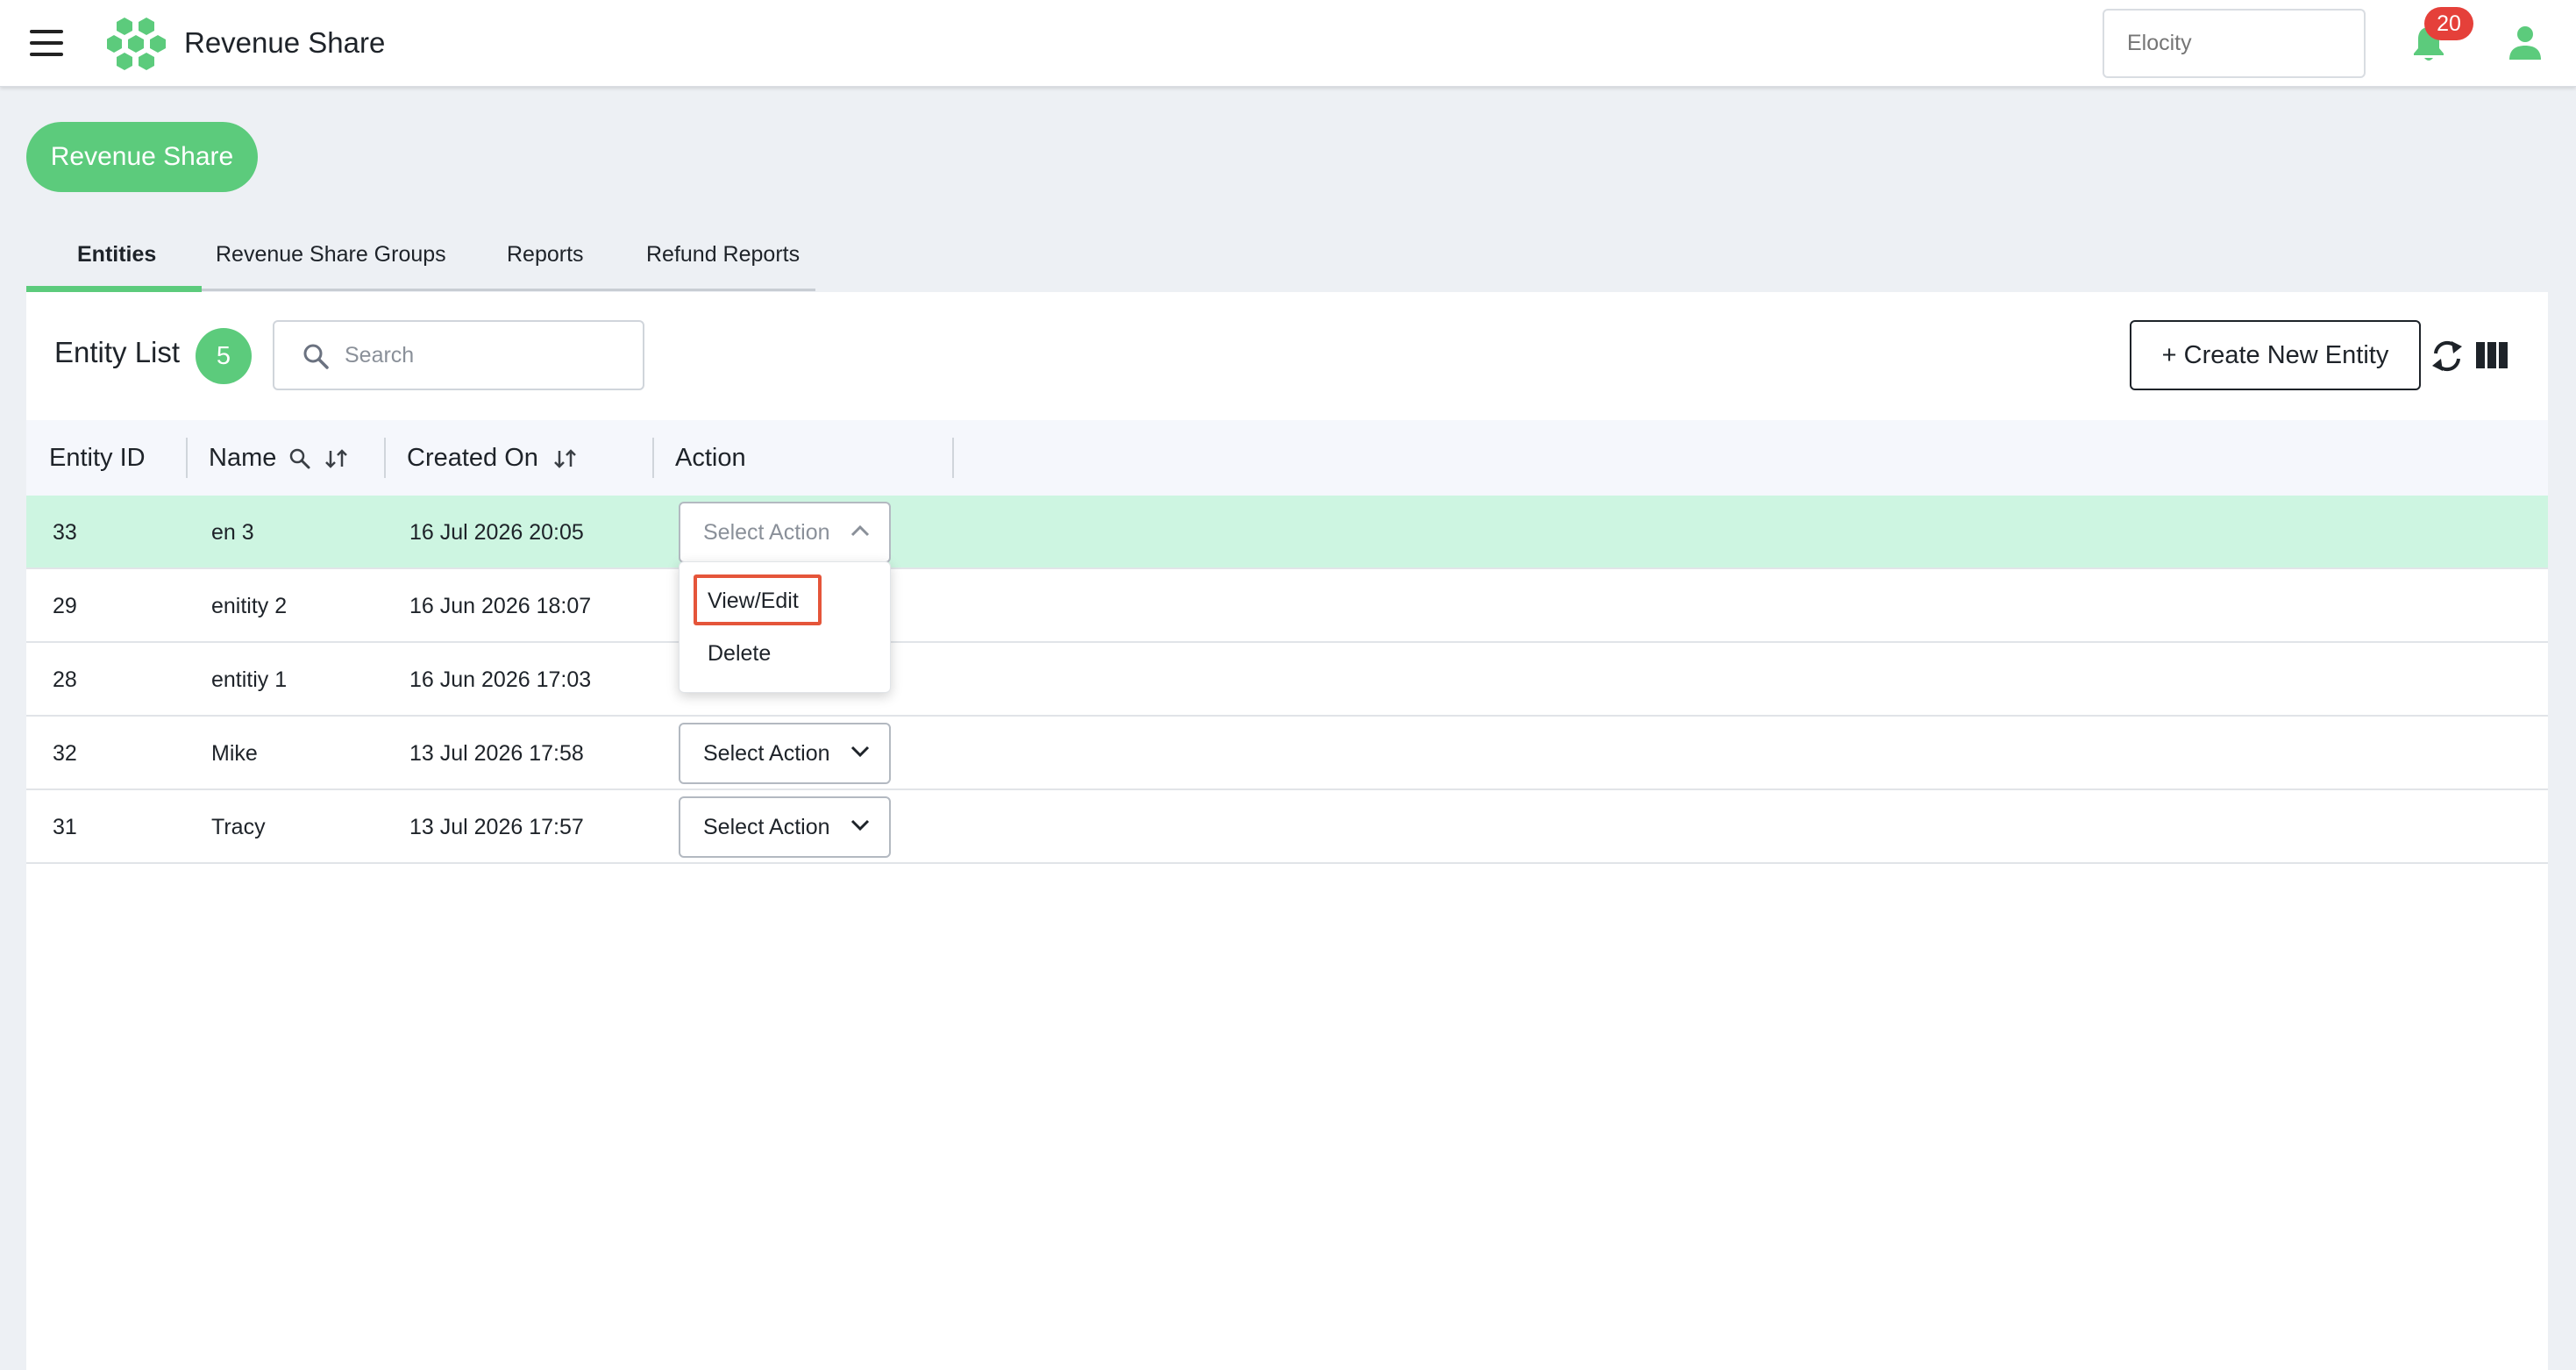 Image resolution: width=2576 pixels, height=1370 pixels. Describe the element at coordinates (142, 157) in the screenshot. I see `revenue-share-module-button: Revenue Share` at that location.